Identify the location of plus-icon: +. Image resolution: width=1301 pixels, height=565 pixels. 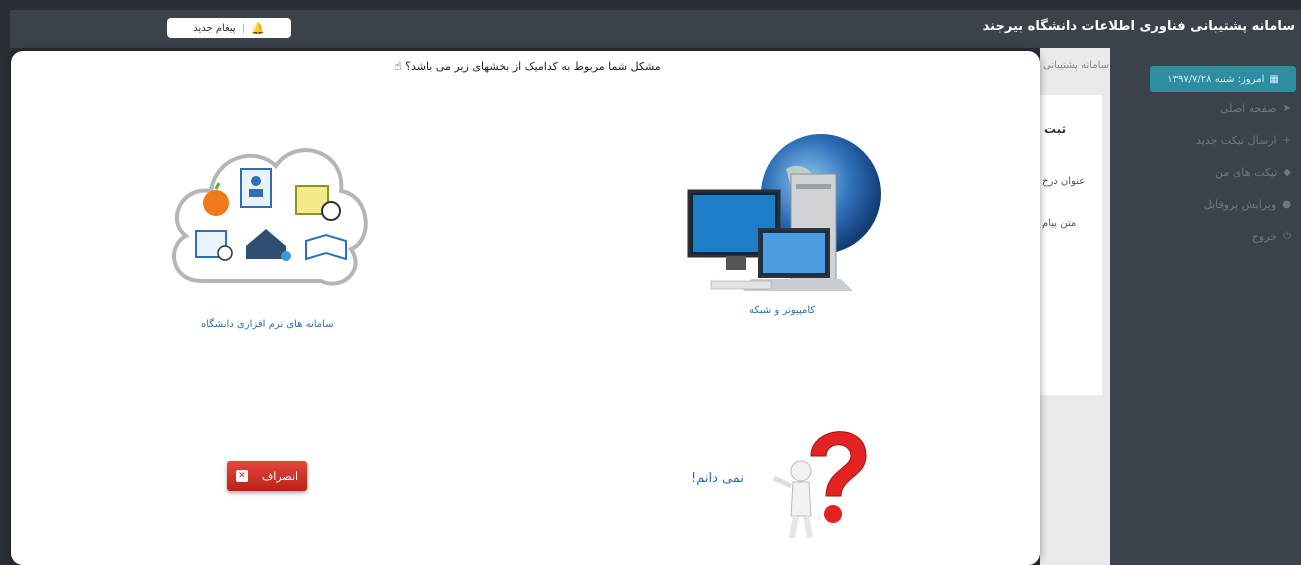
(1286, 140).